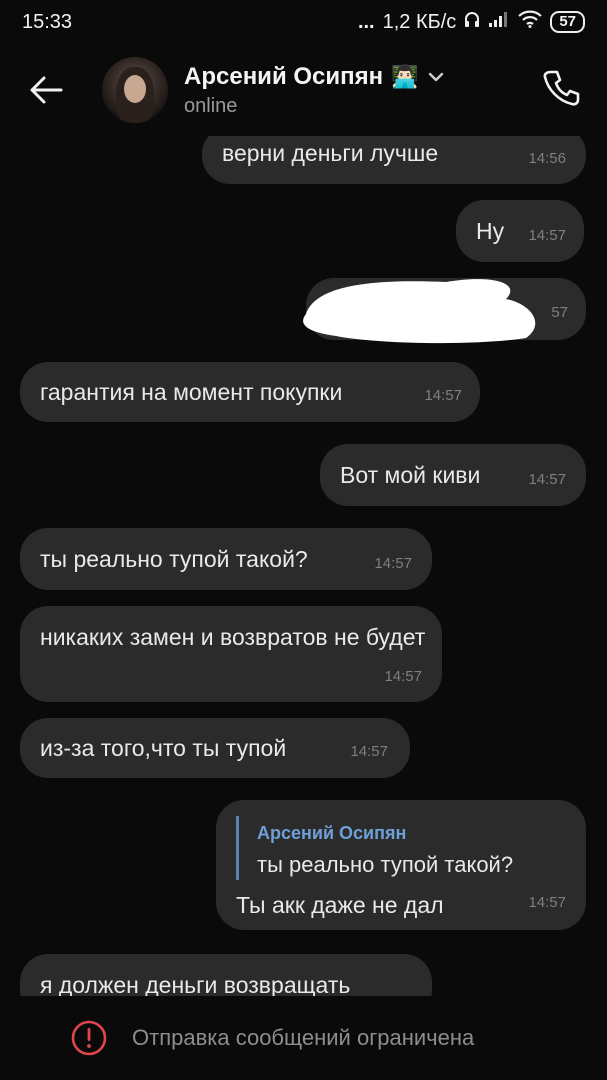  Describe the element at coordinates (567, 22) in the screenshot. I see `battery-indicator: 57` at that location.